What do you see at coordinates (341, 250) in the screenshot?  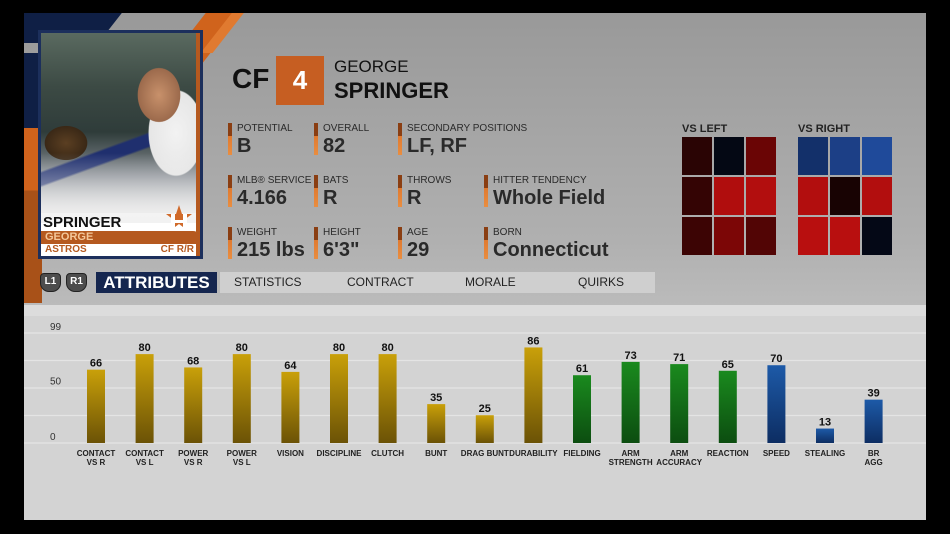 I see `info-value: 6'3"` at bounding box center [341, 250].